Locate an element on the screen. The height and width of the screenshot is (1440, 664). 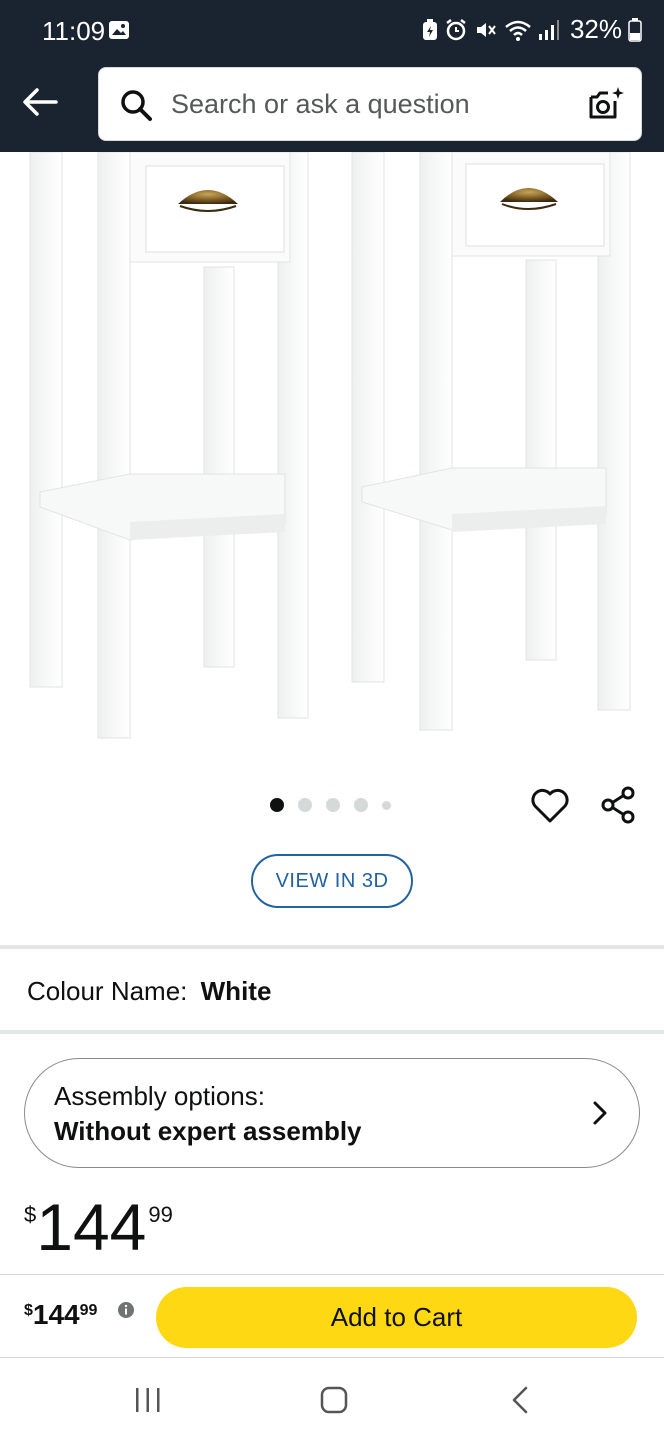
app-header is located at coordinates (332, 107).